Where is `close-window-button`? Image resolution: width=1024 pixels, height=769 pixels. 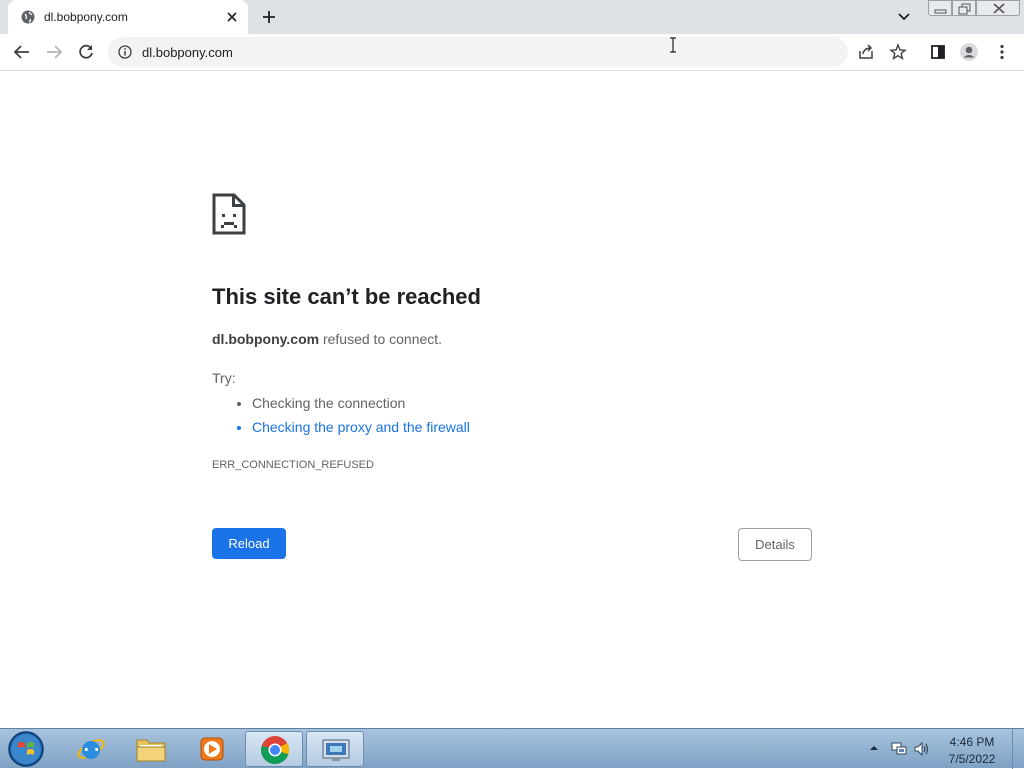
close-window-button is located at coordinates (998, 8).